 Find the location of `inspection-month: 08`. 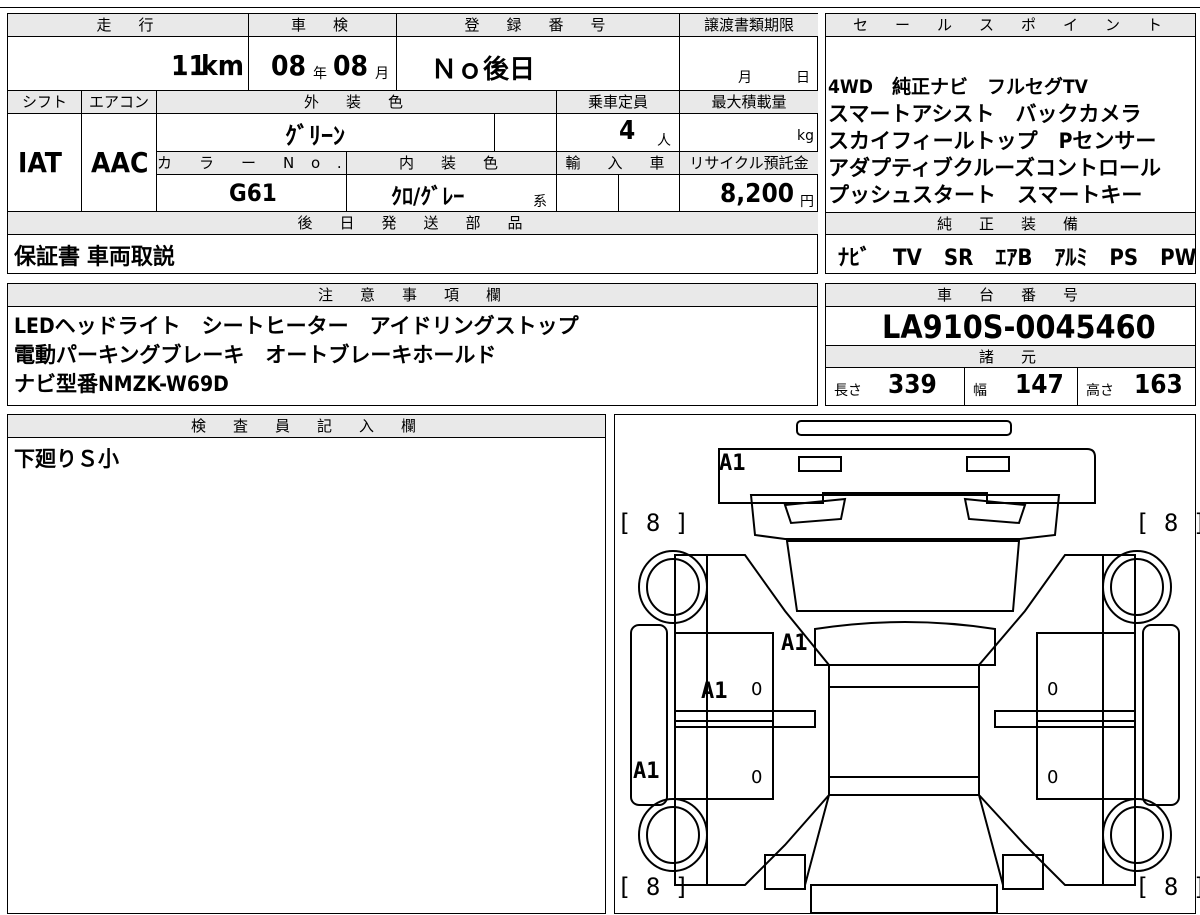

inspection-month: 08 is located at coordinates (351, 65).